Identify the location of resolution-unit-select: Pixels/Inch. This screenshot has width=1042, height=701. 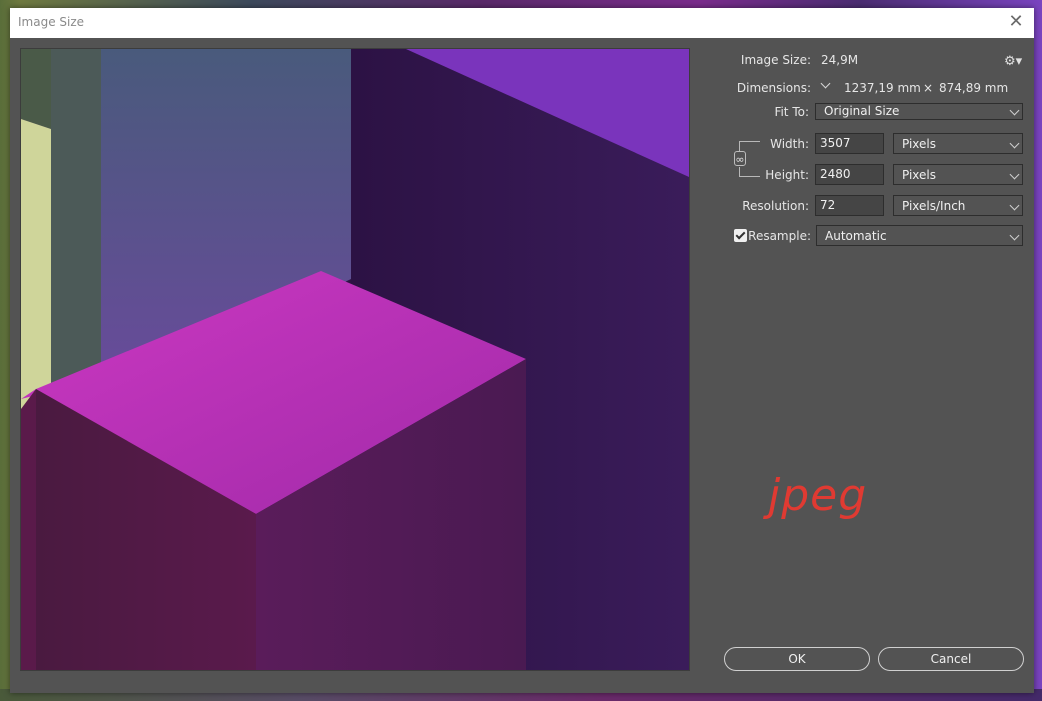
(958, 205).